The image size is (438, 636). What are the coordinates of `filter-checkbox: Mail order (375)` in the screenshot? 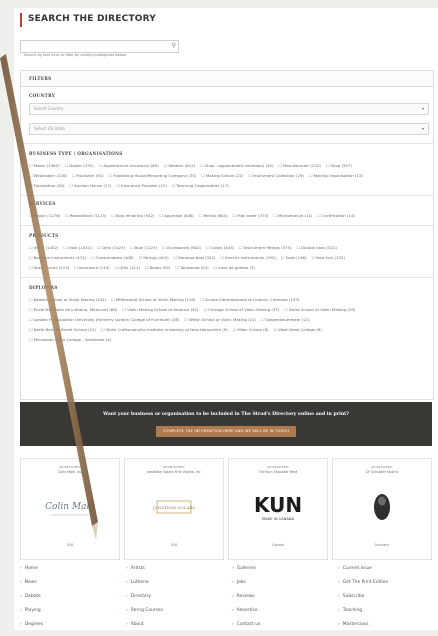 It's located at (251, 215).